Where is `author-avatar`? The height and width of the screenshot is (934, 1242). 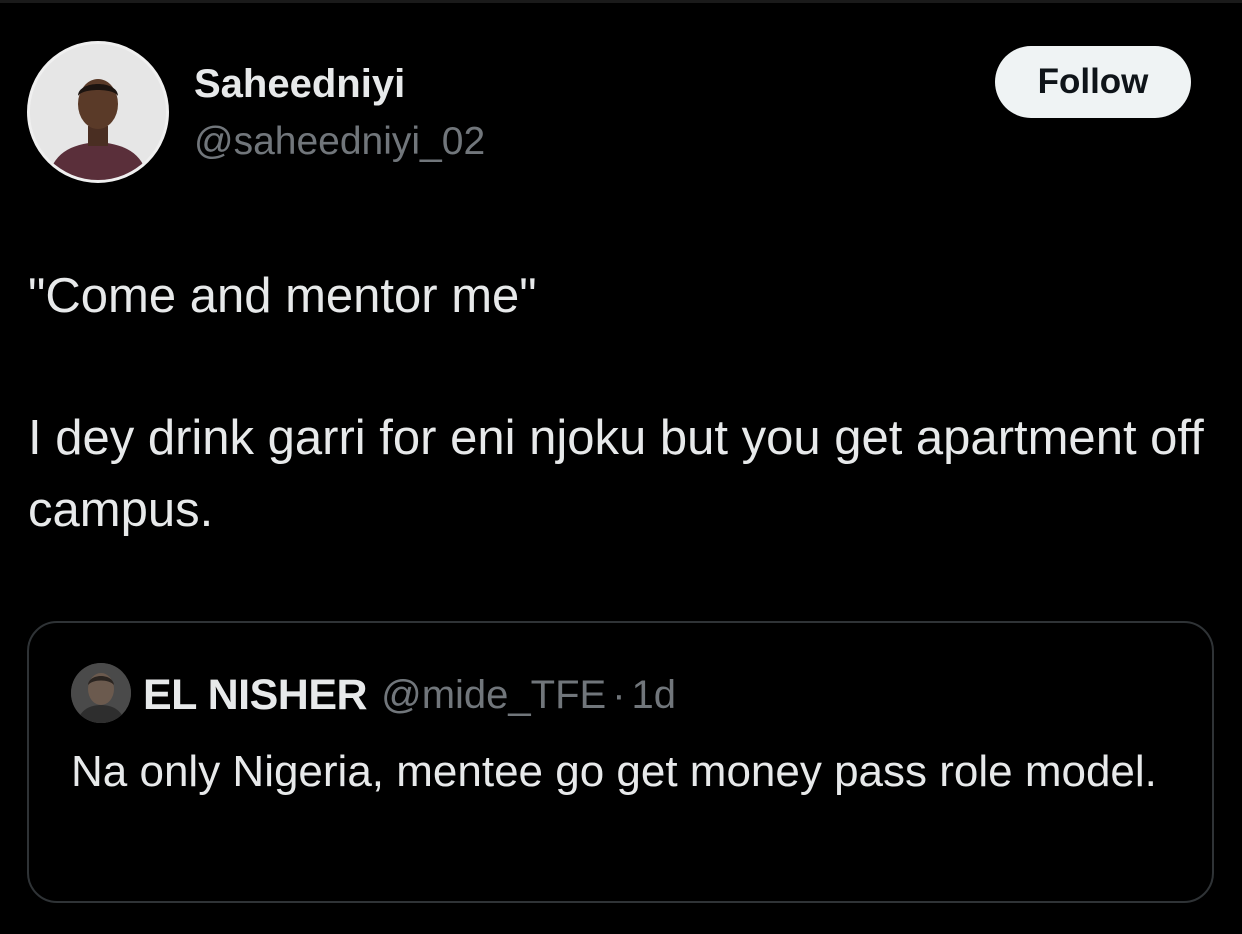 author-avatar is located at coordinates (98, 112).